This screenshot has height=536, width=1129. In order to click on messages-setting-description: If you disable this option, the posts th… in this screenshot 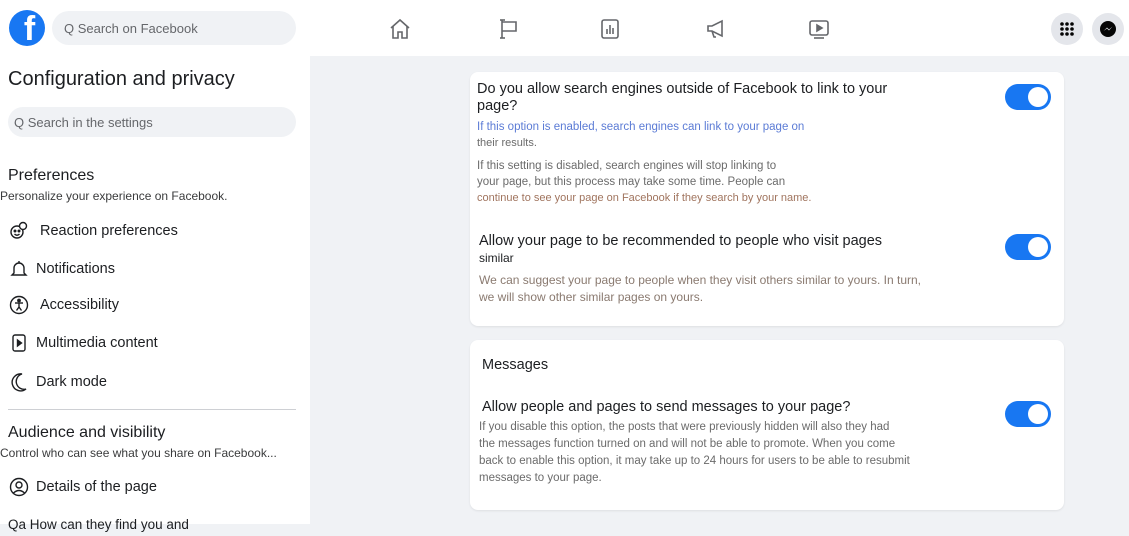, I will do `click(694, 453)`.